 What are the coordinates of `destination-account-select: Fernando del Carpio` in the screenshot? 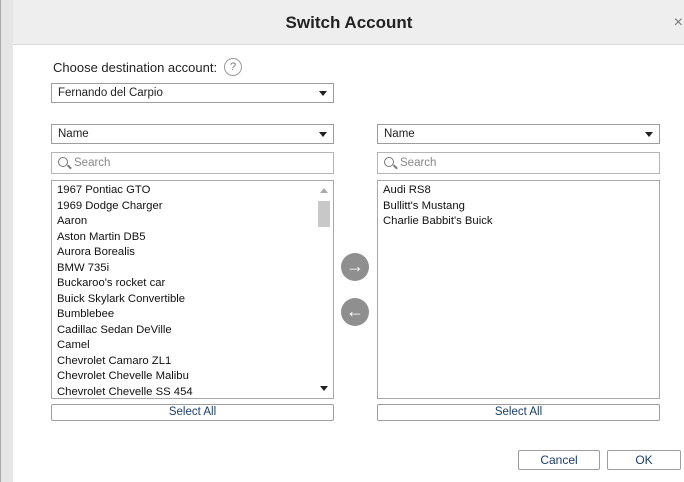 It's located at (192, 93).